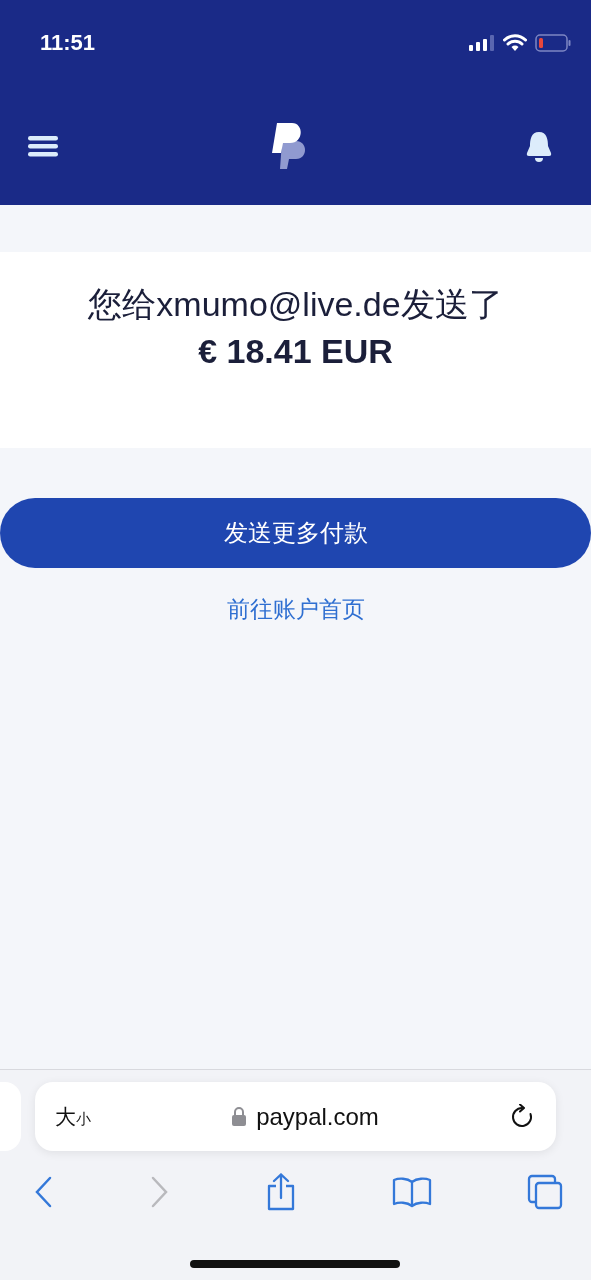  What do you see at coordinates (295, 351) in the screenshot?
I see `payment-amount: € 18.41 EUR` at bounding box center [295, 351].